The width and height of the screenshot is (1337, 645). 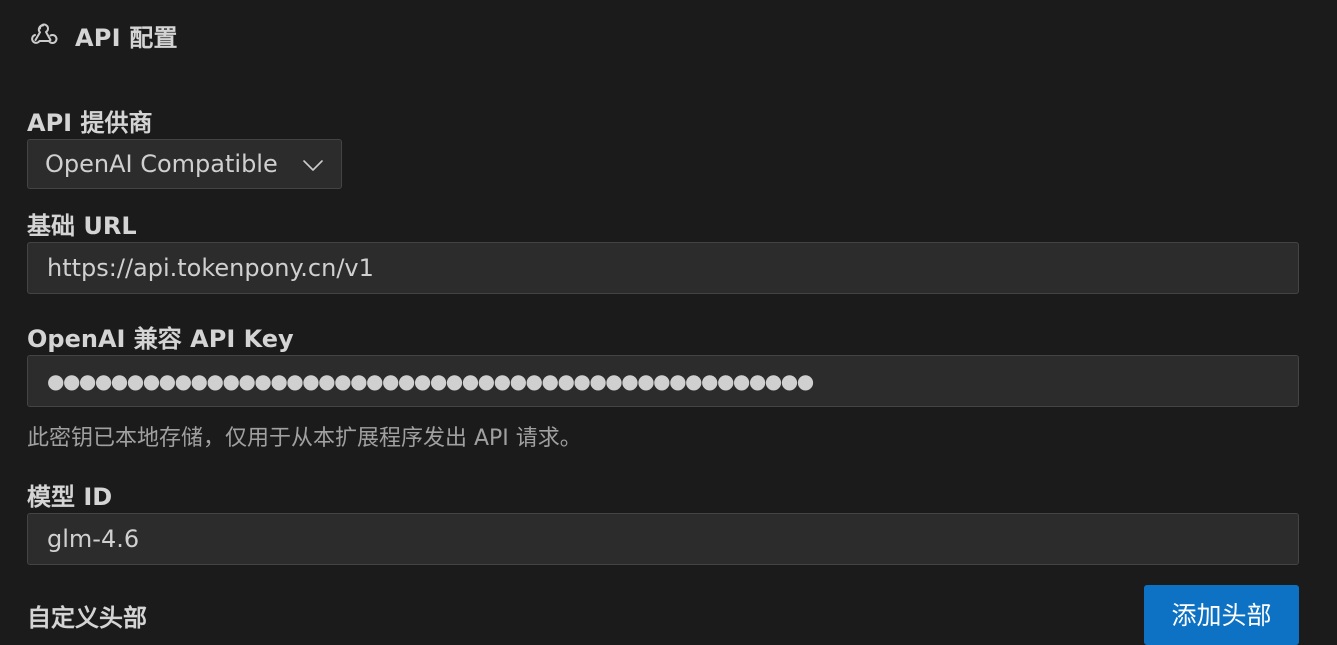 I want to click on webhook-icon, so click(x=43, y=35).